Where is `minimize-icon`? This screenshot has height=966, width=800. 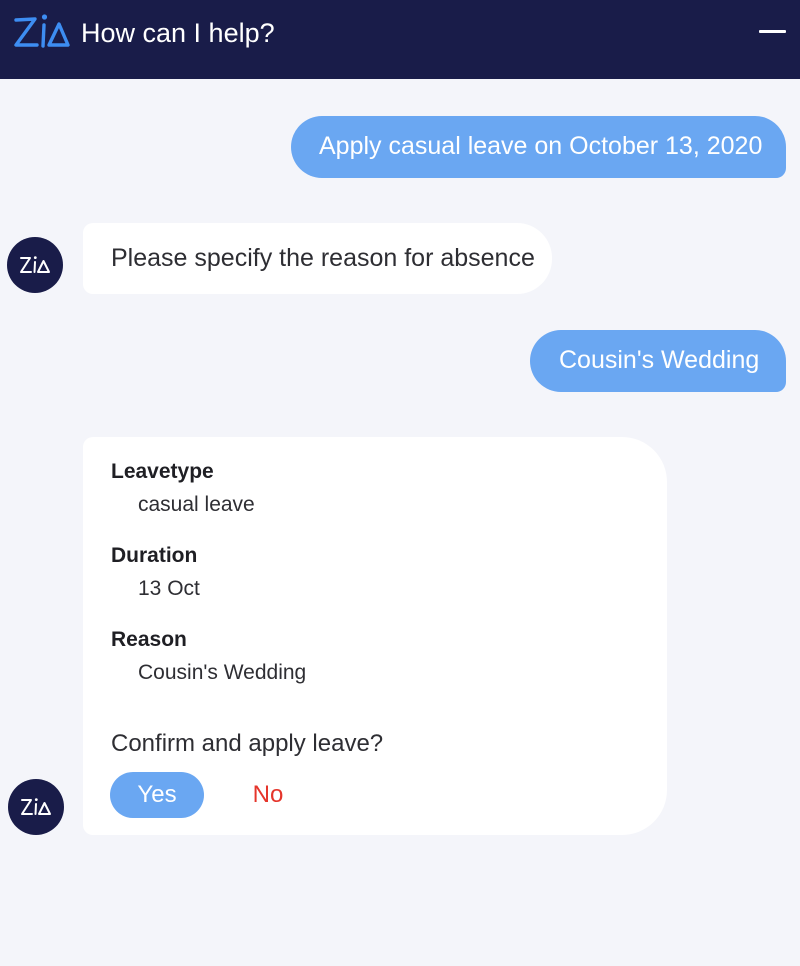
minimize-icon is located at coordinates (772, 31).